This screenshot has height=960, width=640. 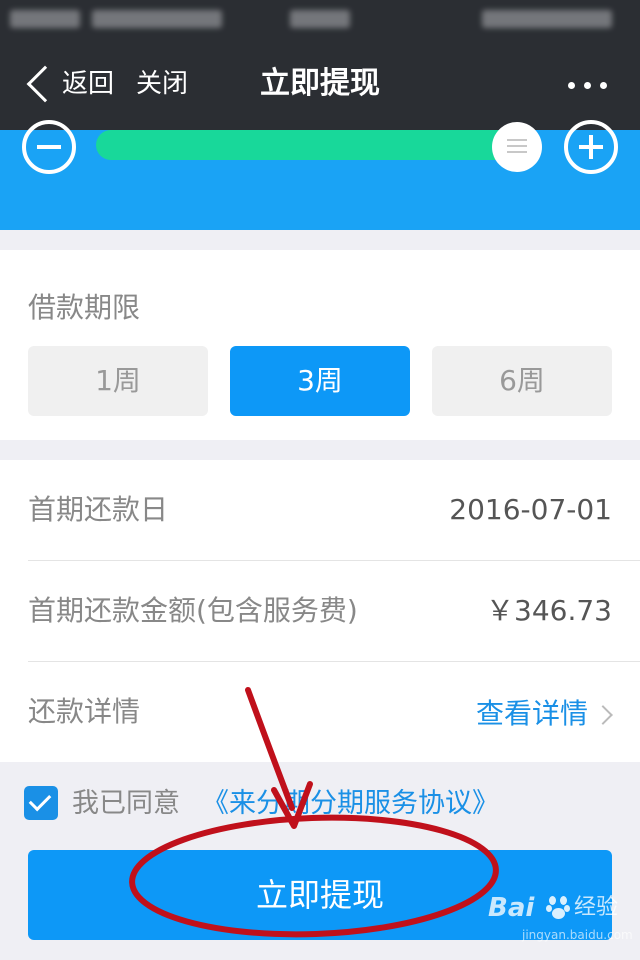 What do you see at coordinates (311, 145) in the screenshot?
I see `amount-slider-track` at bounding box center [311, 145].